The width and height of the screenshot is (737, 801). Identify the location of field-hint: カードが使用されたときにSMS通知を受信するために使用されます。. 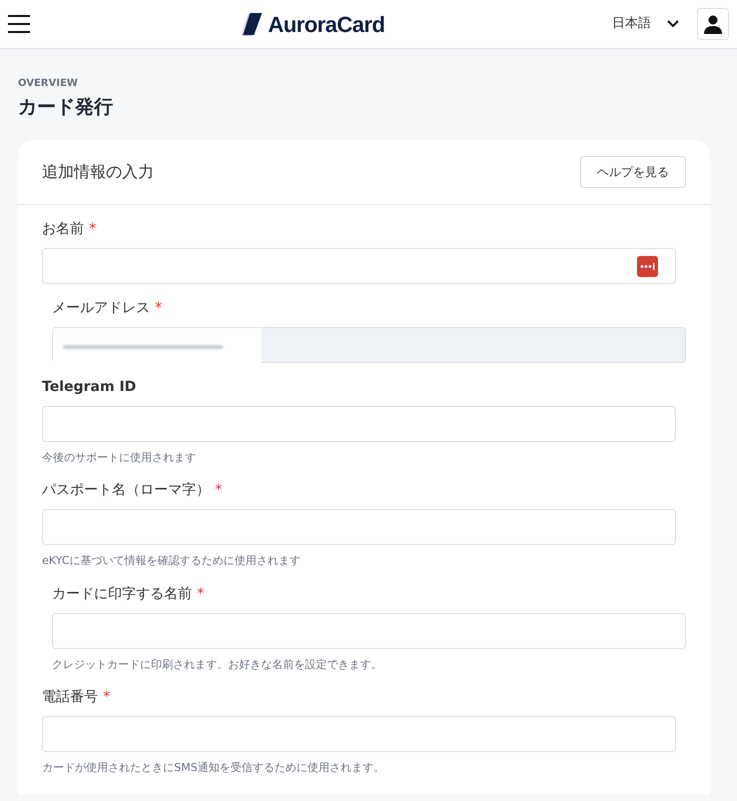
(214, 768).